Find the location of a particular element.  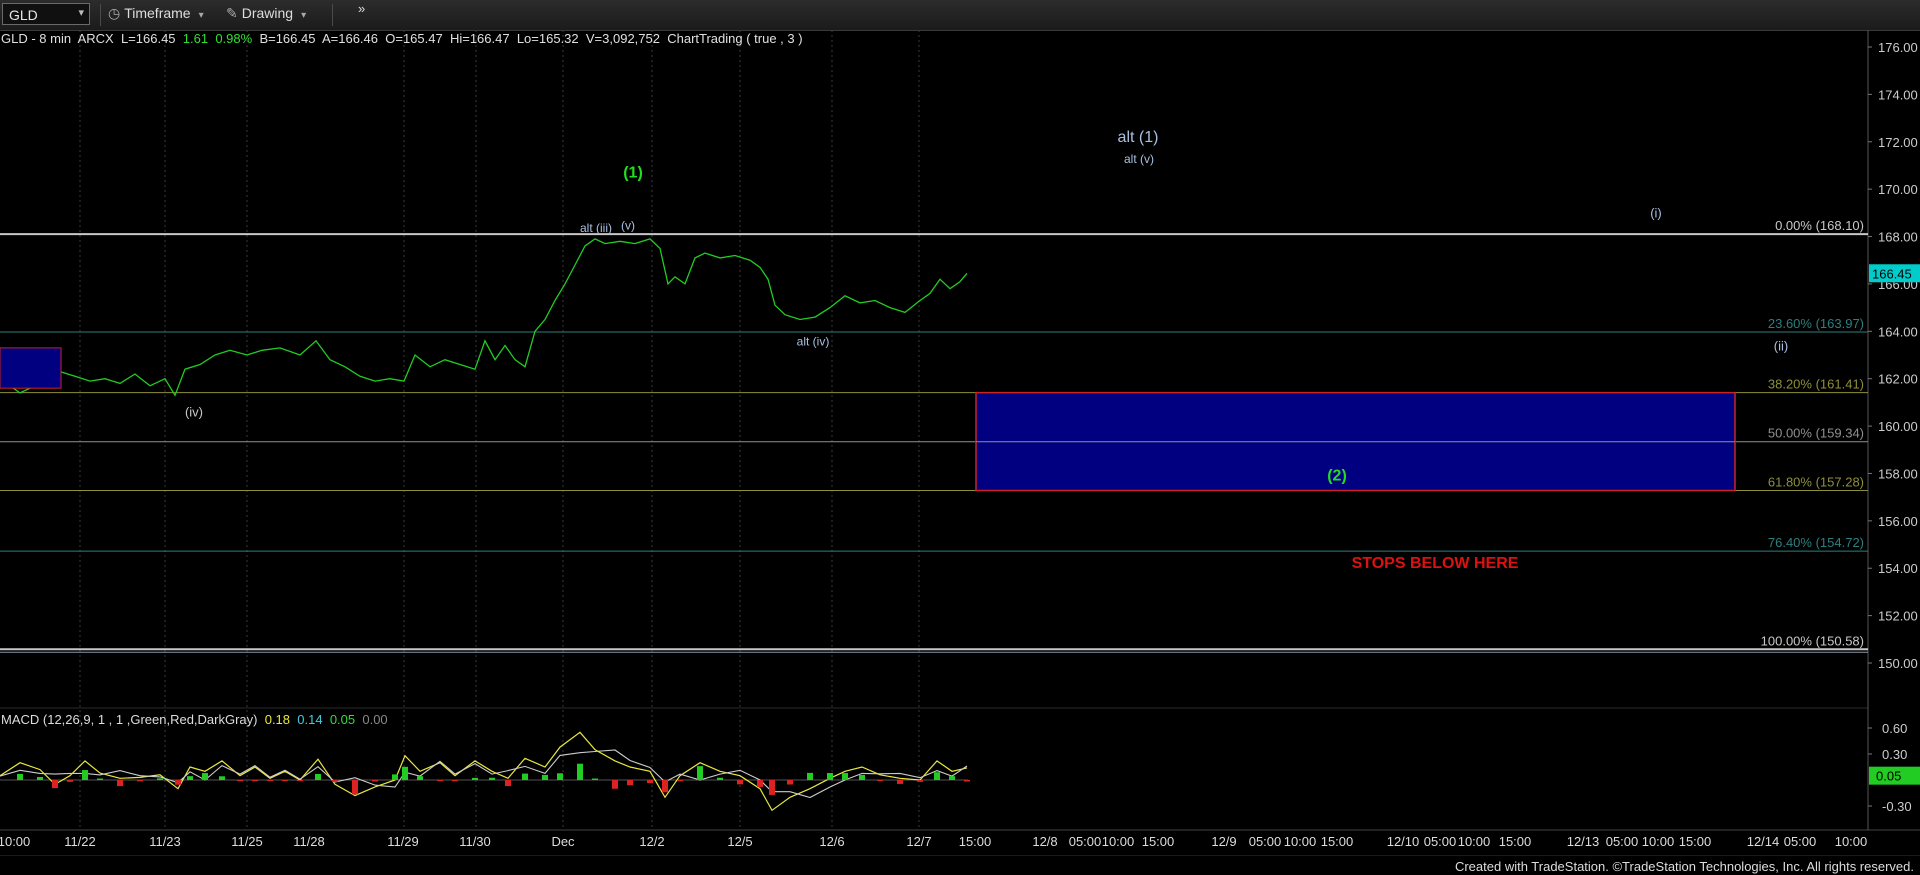

time-axis-label: 11/30 is located at coordinates (475, 841).